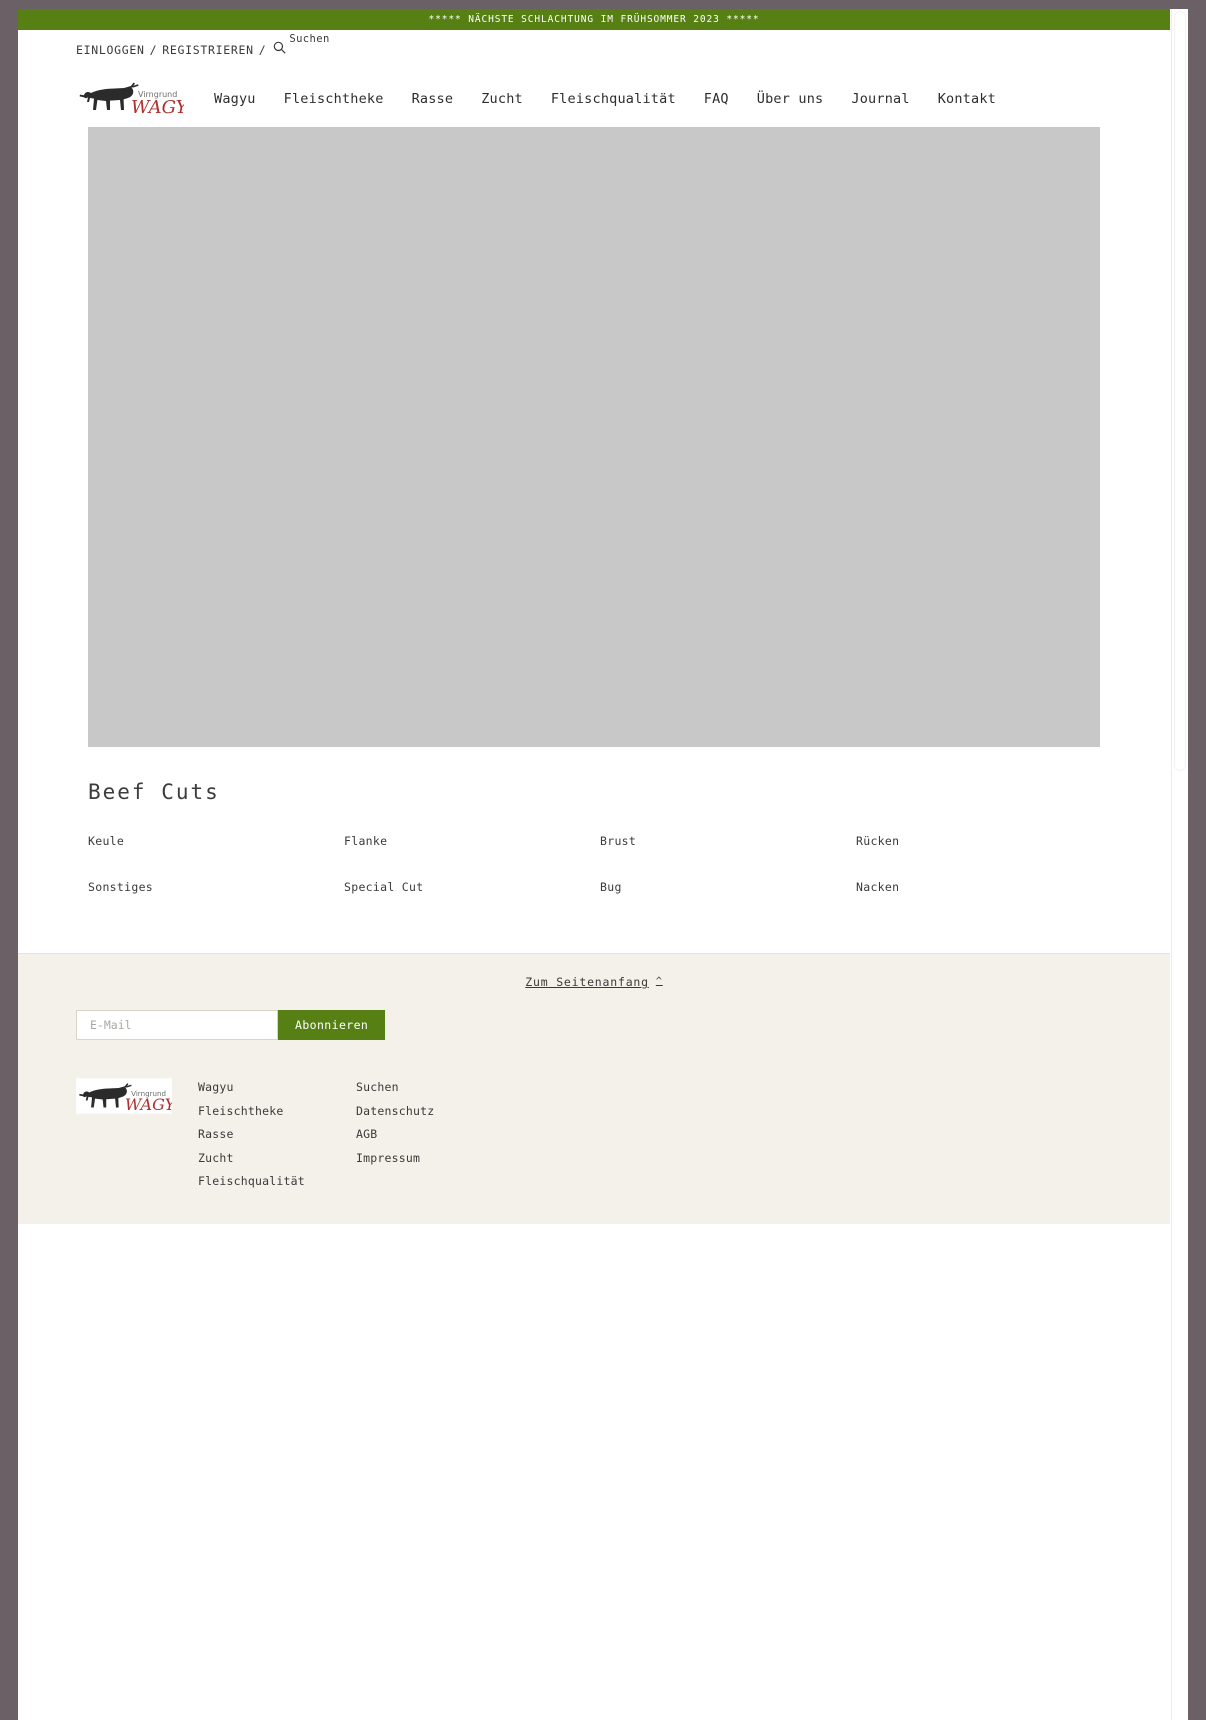  Describe the element at coordinates (235, 99) in the screenshot. I see `nav-item-wagyu: Wagyu` at that location.